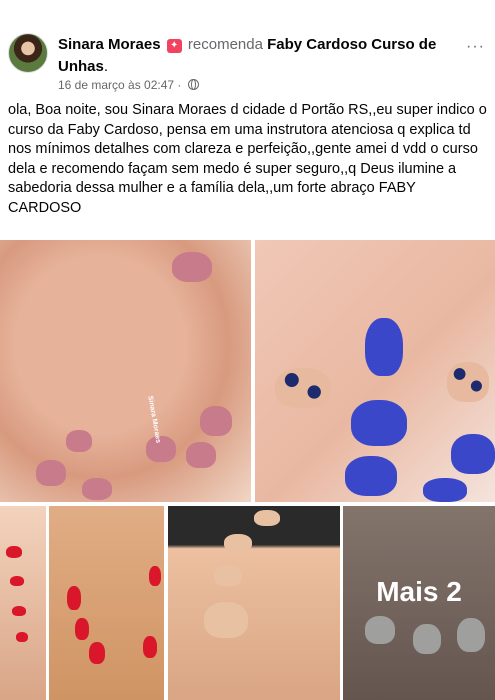 The height and width of the screenshot is (700, 495). What do you see at coordinates (225, 44) in the screenshot?
I see `recommend-verb: recomenda` at bounding box center [225, 44].